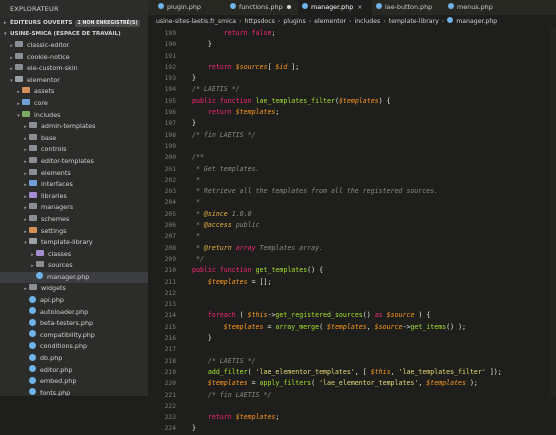 The width and height of the screenshot is (556, 435). Describe the element at coordinates (347, 157) in the screenshot. I see `code-line: /**` at that location.